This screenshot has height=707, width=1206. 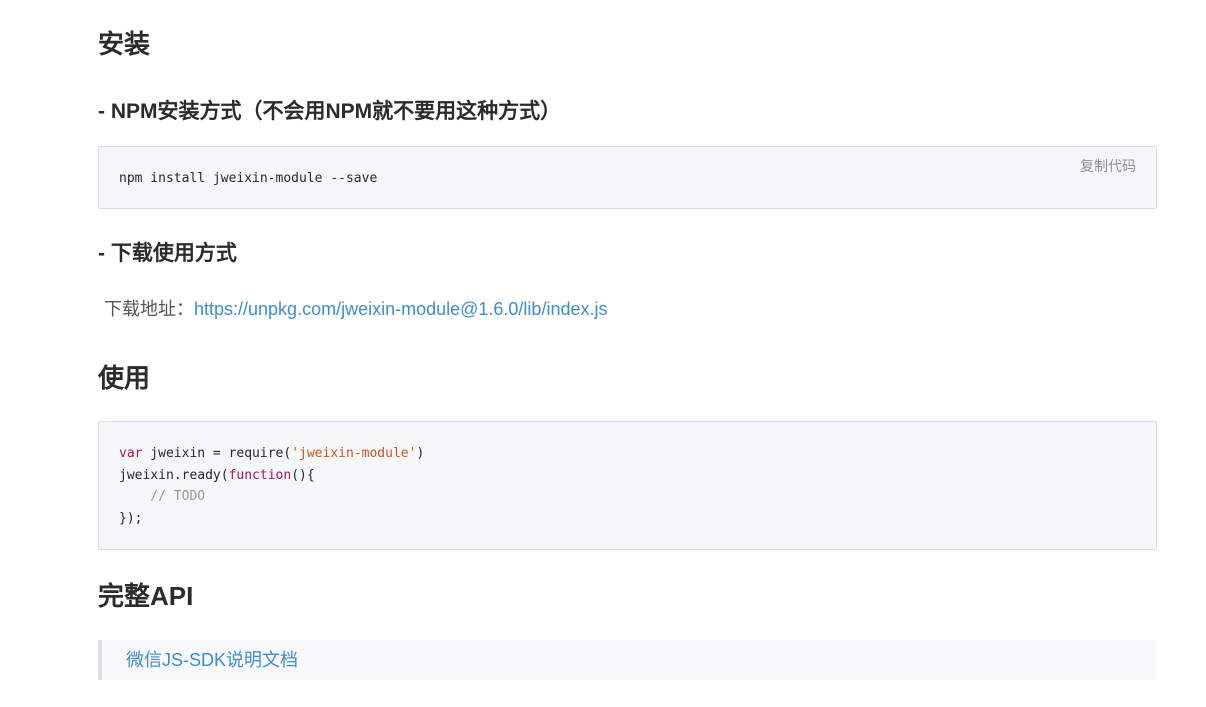 I want to click on code-string-module: 'jweixin-module', so click(x=354, y=453).